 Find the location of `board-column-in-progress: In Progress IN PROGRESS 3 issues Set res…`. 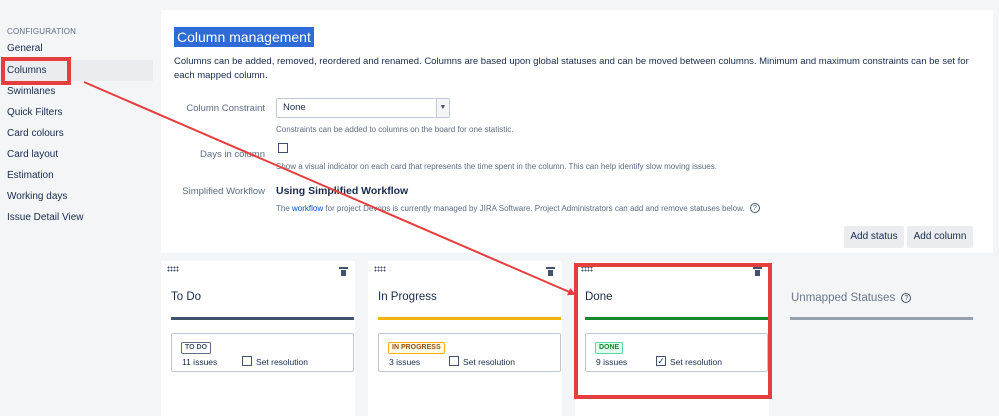

board-column-in-progress: In Progress IN PROGRESS 3 issues Set res… is located at coordinates (465, 338).